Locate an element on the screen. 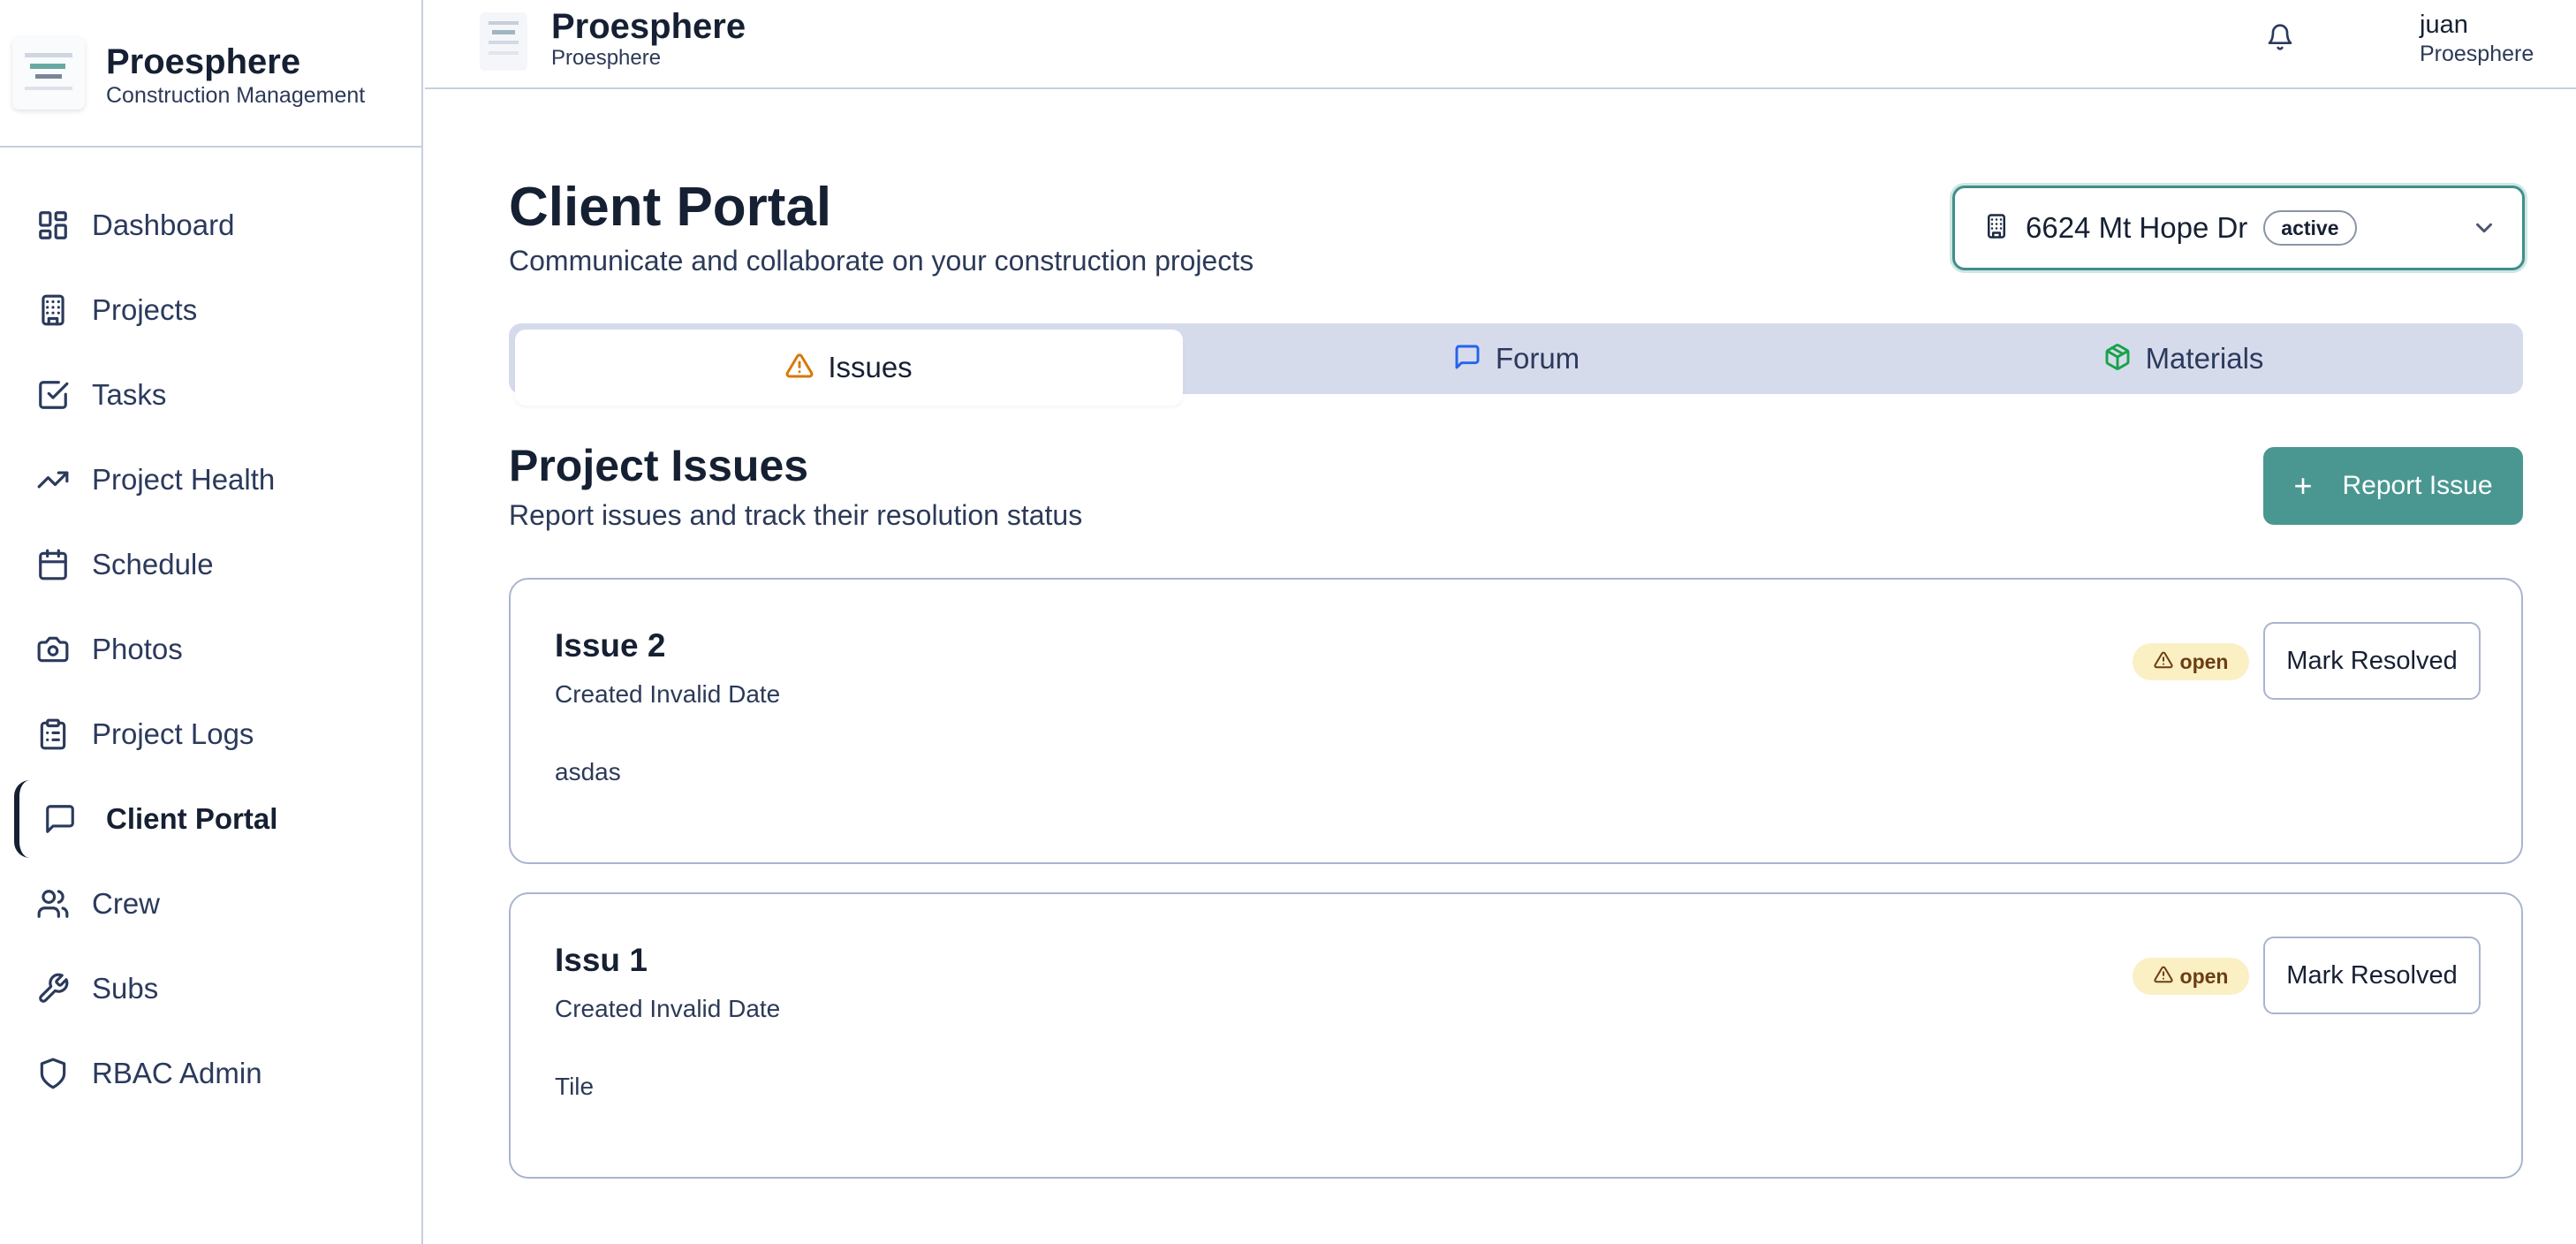 The image size is (2576, 1244). bell-icon is located at coordinates (2280, 39).